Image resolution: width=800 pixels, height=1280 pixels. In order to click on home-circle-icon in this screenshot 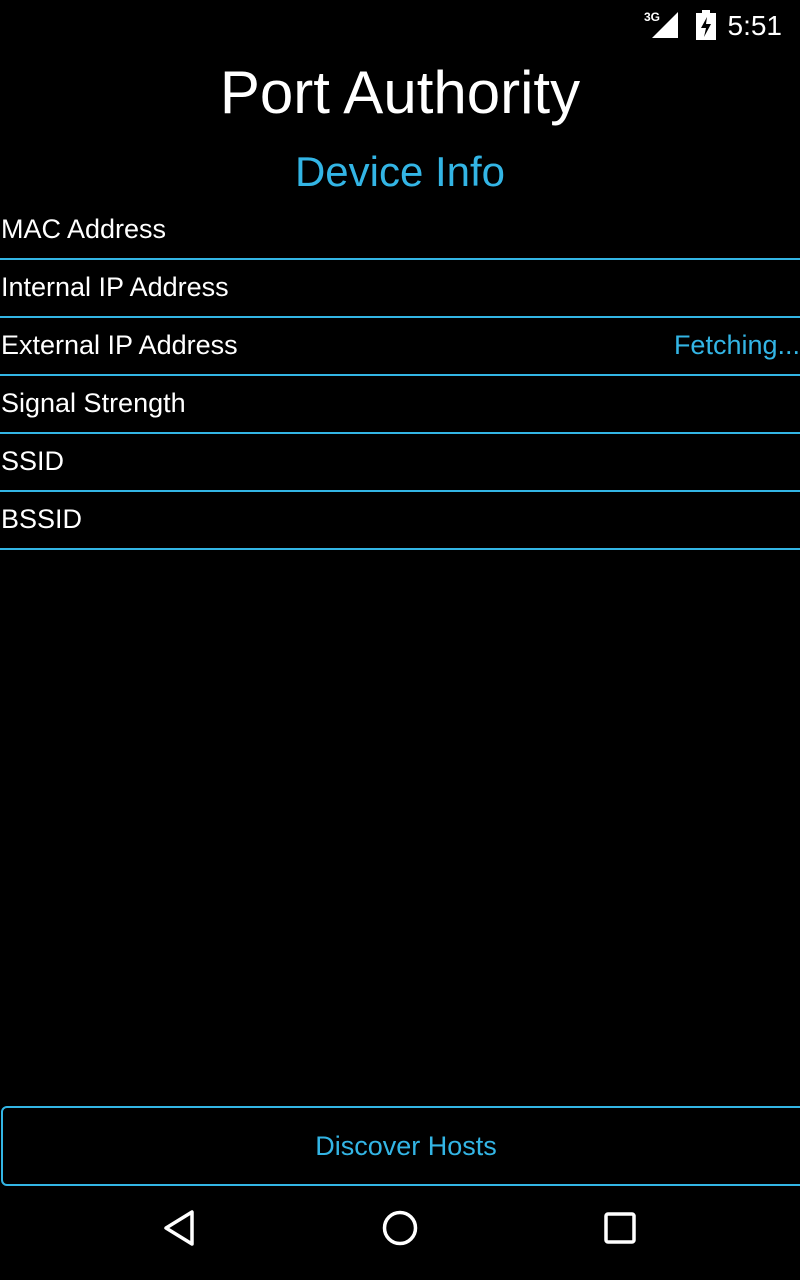, I will do `click(400, 1230)`.